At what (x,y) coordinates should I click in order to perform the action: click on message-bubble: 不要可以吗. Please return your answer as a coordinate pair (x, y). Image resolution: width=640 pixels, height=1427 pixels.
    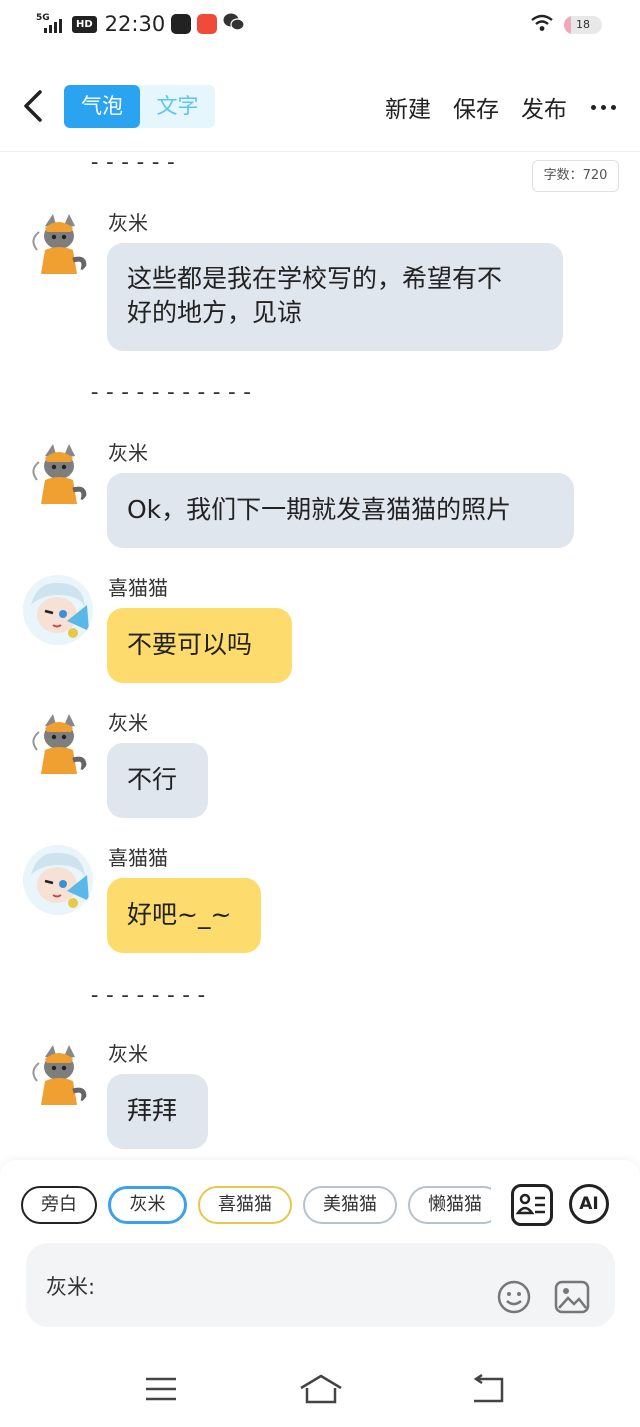
    Looking at the image, I should click on (199, 645).